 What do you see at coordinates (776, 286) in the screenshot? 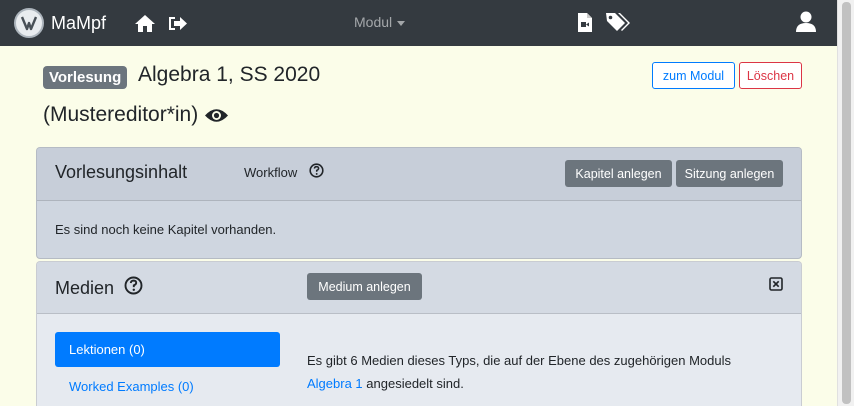
I see `close-square-icon` at bounding box center [776, 286].